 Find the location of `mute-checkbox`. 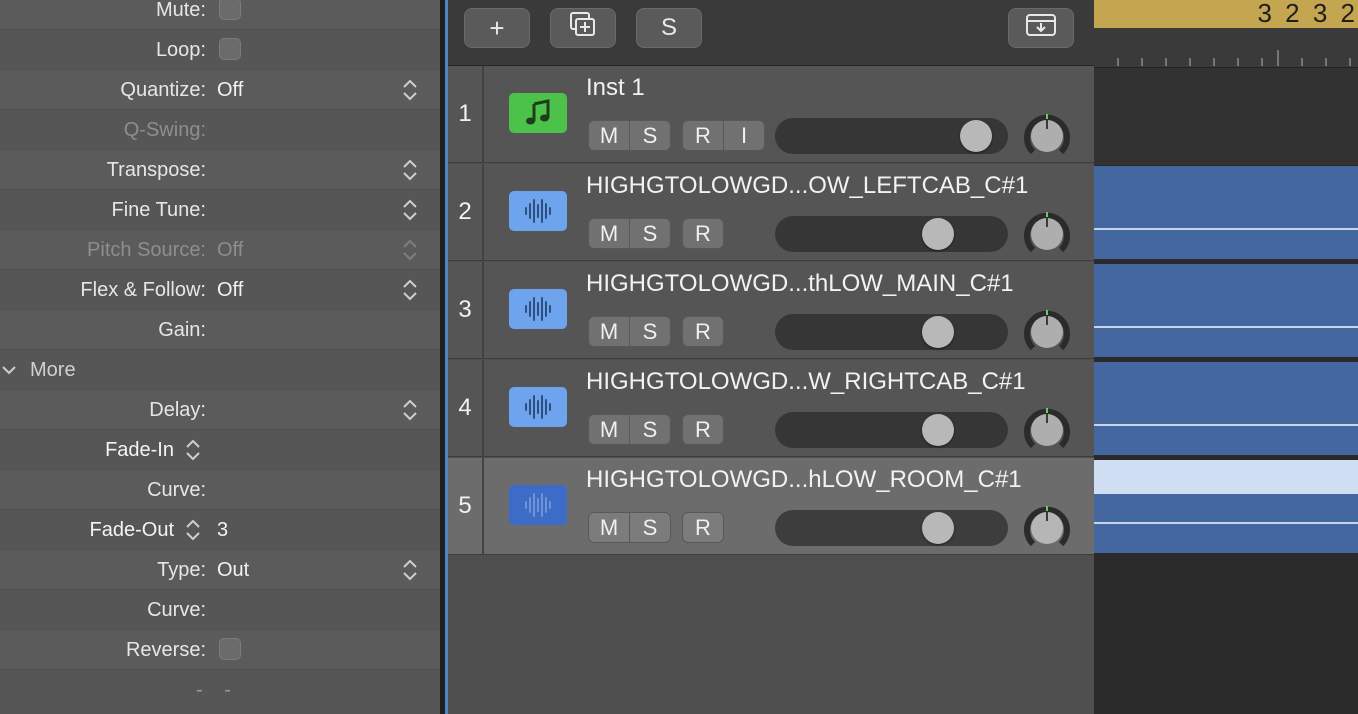

mute-checkbox is located at coordinates (230, 10).